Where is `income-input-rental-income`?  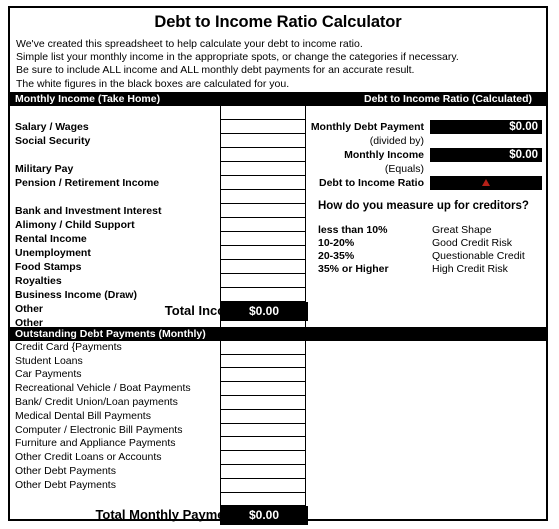 income-input-rental-income is located at coordinates (263, 238).